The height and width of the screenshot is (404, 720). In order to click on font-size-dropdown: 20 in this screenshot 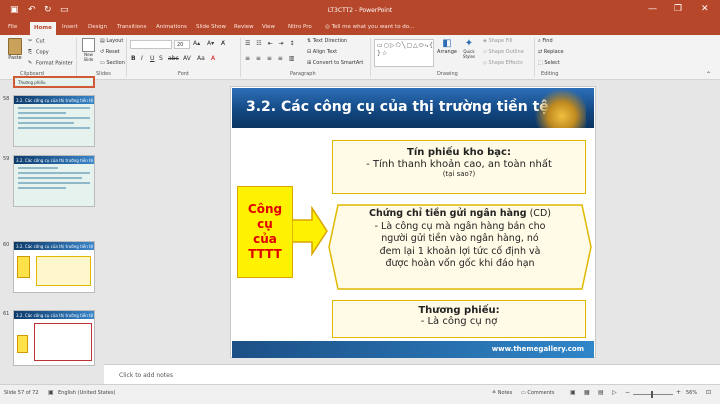, I will do `click(182, 44)`.